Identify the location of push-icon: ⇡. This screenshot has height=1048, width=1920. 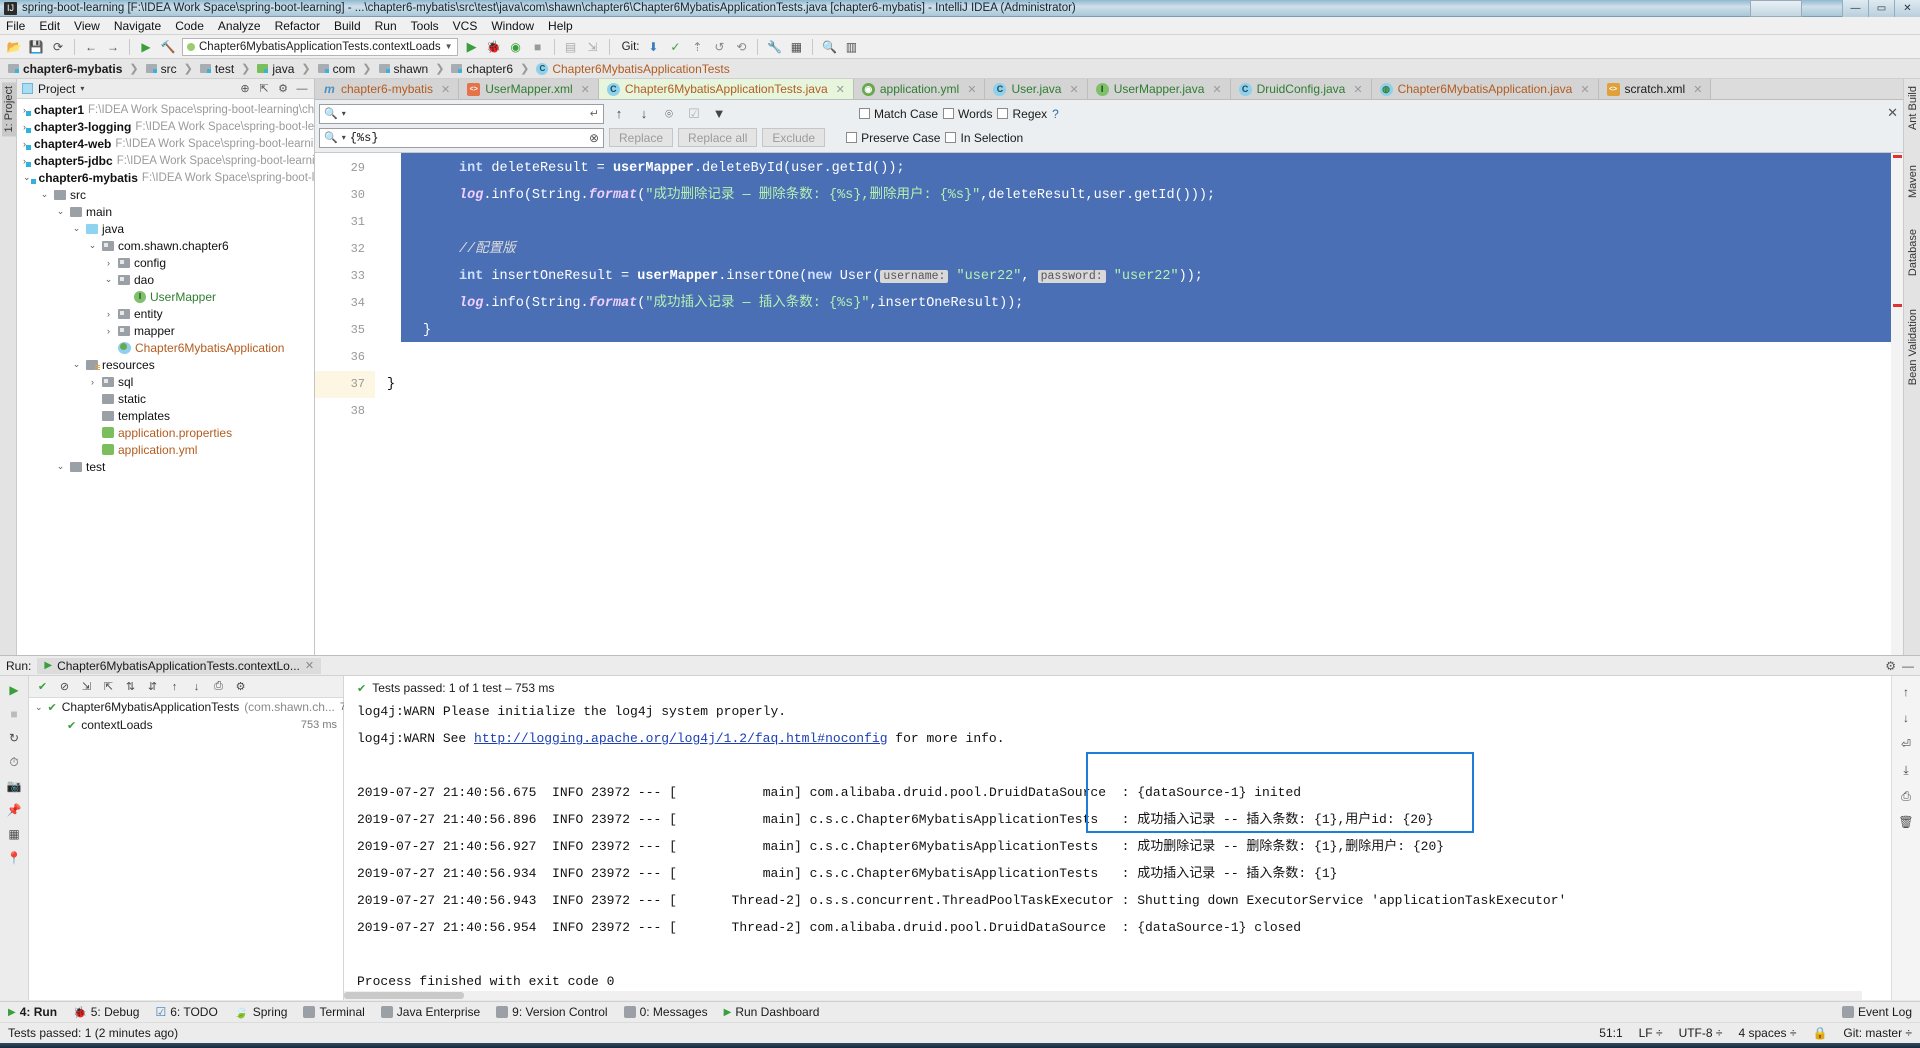
(697, 47).